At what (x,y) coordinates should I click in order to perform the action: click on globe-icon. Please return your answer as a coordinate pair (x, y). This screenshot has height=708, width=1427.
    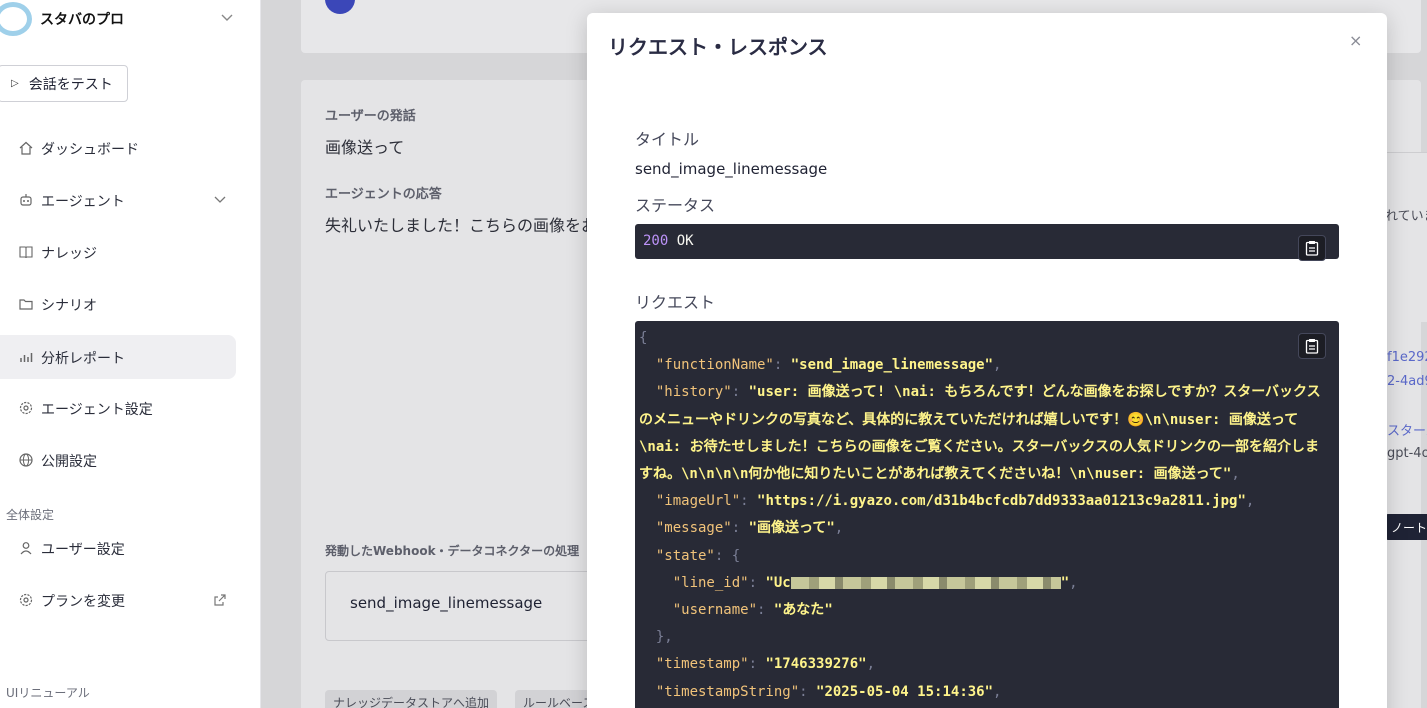
    Looking at the image, I should click on (26, 460).